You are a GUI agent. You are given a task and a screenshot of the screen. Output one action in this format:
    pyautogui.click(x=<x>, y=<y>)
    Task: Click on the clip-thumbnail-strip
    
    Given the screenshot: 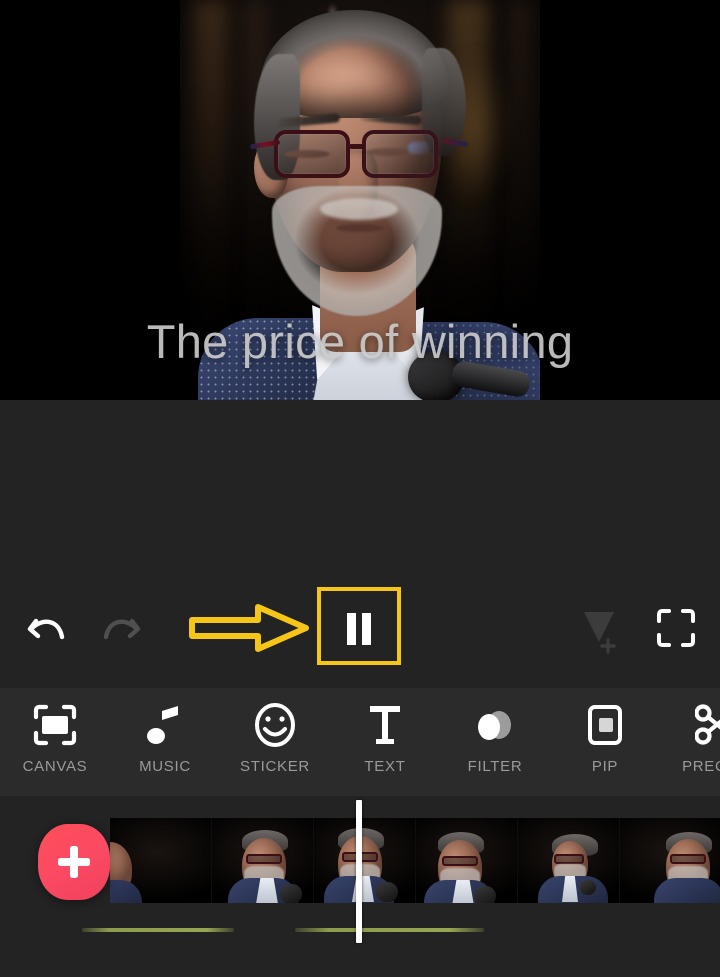 What is the action you would take?
    pyautogui.click(x=415, y=860)
    